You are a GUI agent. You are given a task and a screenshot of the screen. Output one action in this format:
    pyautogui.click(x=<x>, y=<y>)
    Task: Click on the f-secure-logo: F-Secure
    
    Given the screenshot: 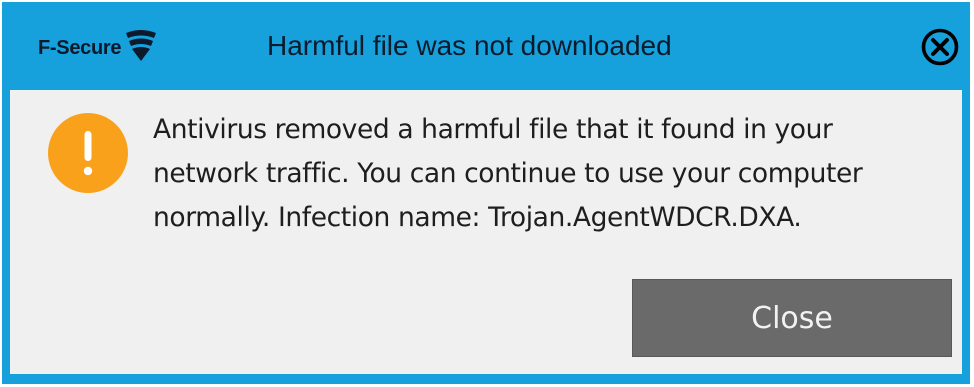 What is the action you would take?
    pyautogui.click(x=98, y=48)
    